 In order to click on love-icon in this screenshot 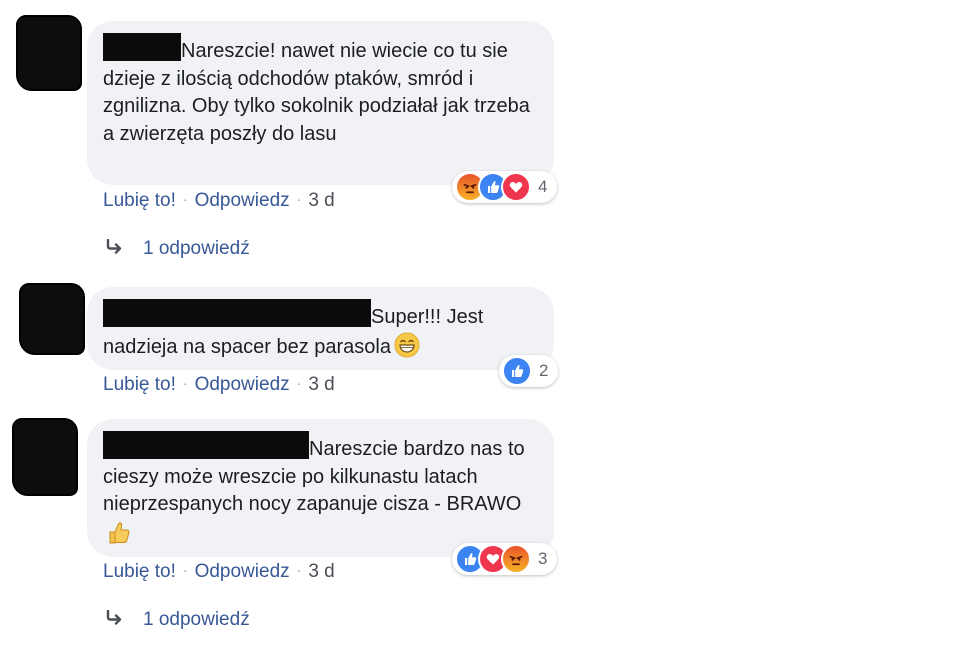, I will do `click(516, 187)`.